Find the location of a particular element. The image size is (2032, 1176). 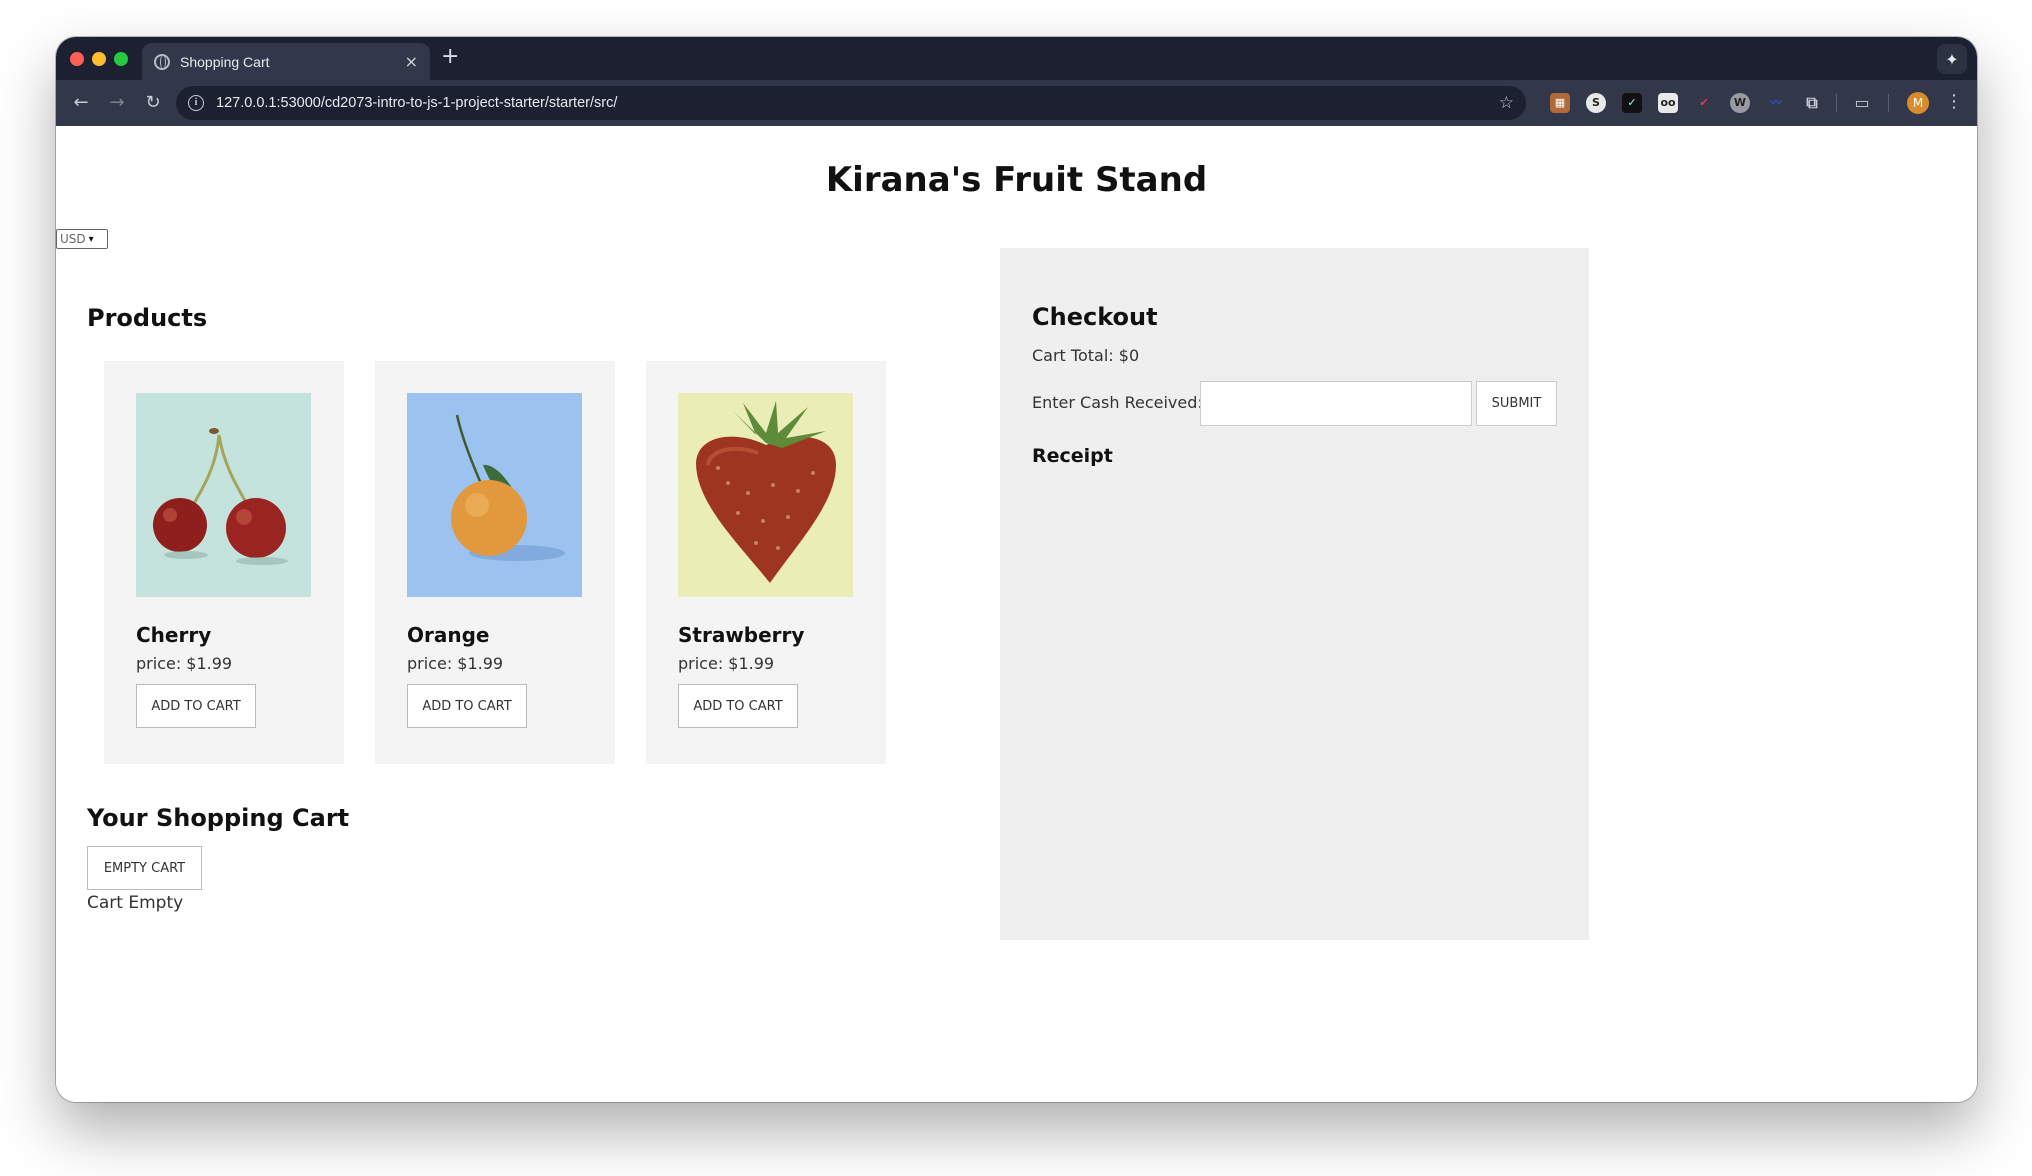

product-name: Strawberry is located at coordinates (741, 635).